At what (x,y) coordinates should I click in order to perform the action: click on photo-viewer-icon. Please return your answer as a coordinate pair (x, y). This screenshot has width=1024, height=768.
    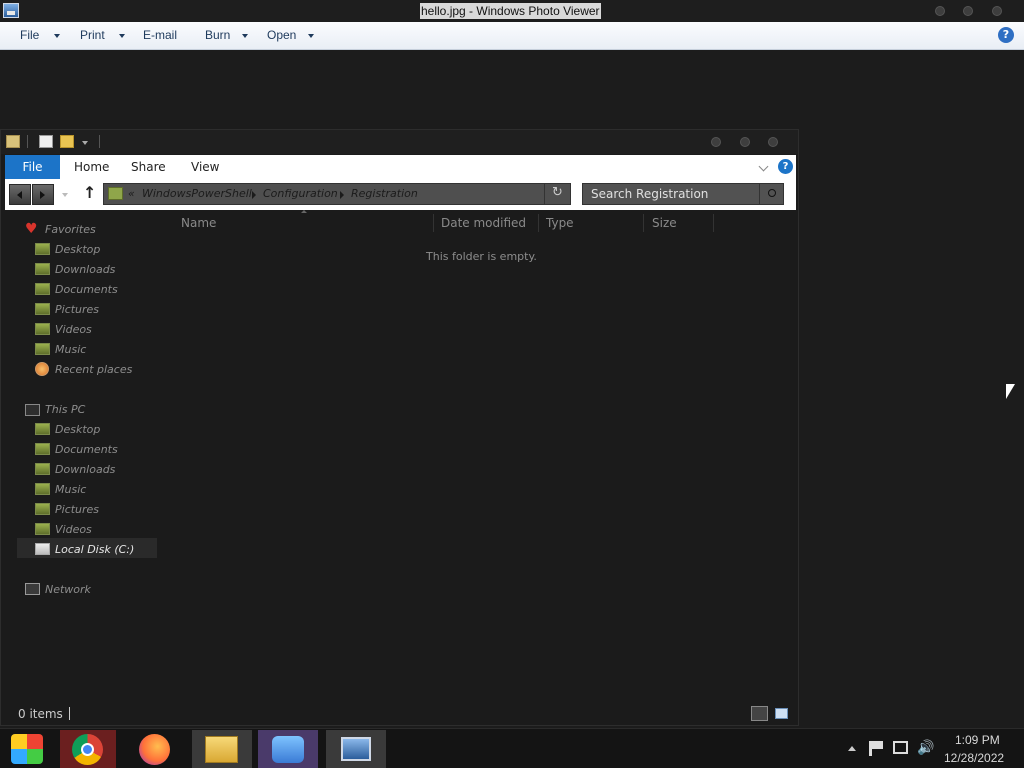
    Looking at the image, I should click on (356, 749).